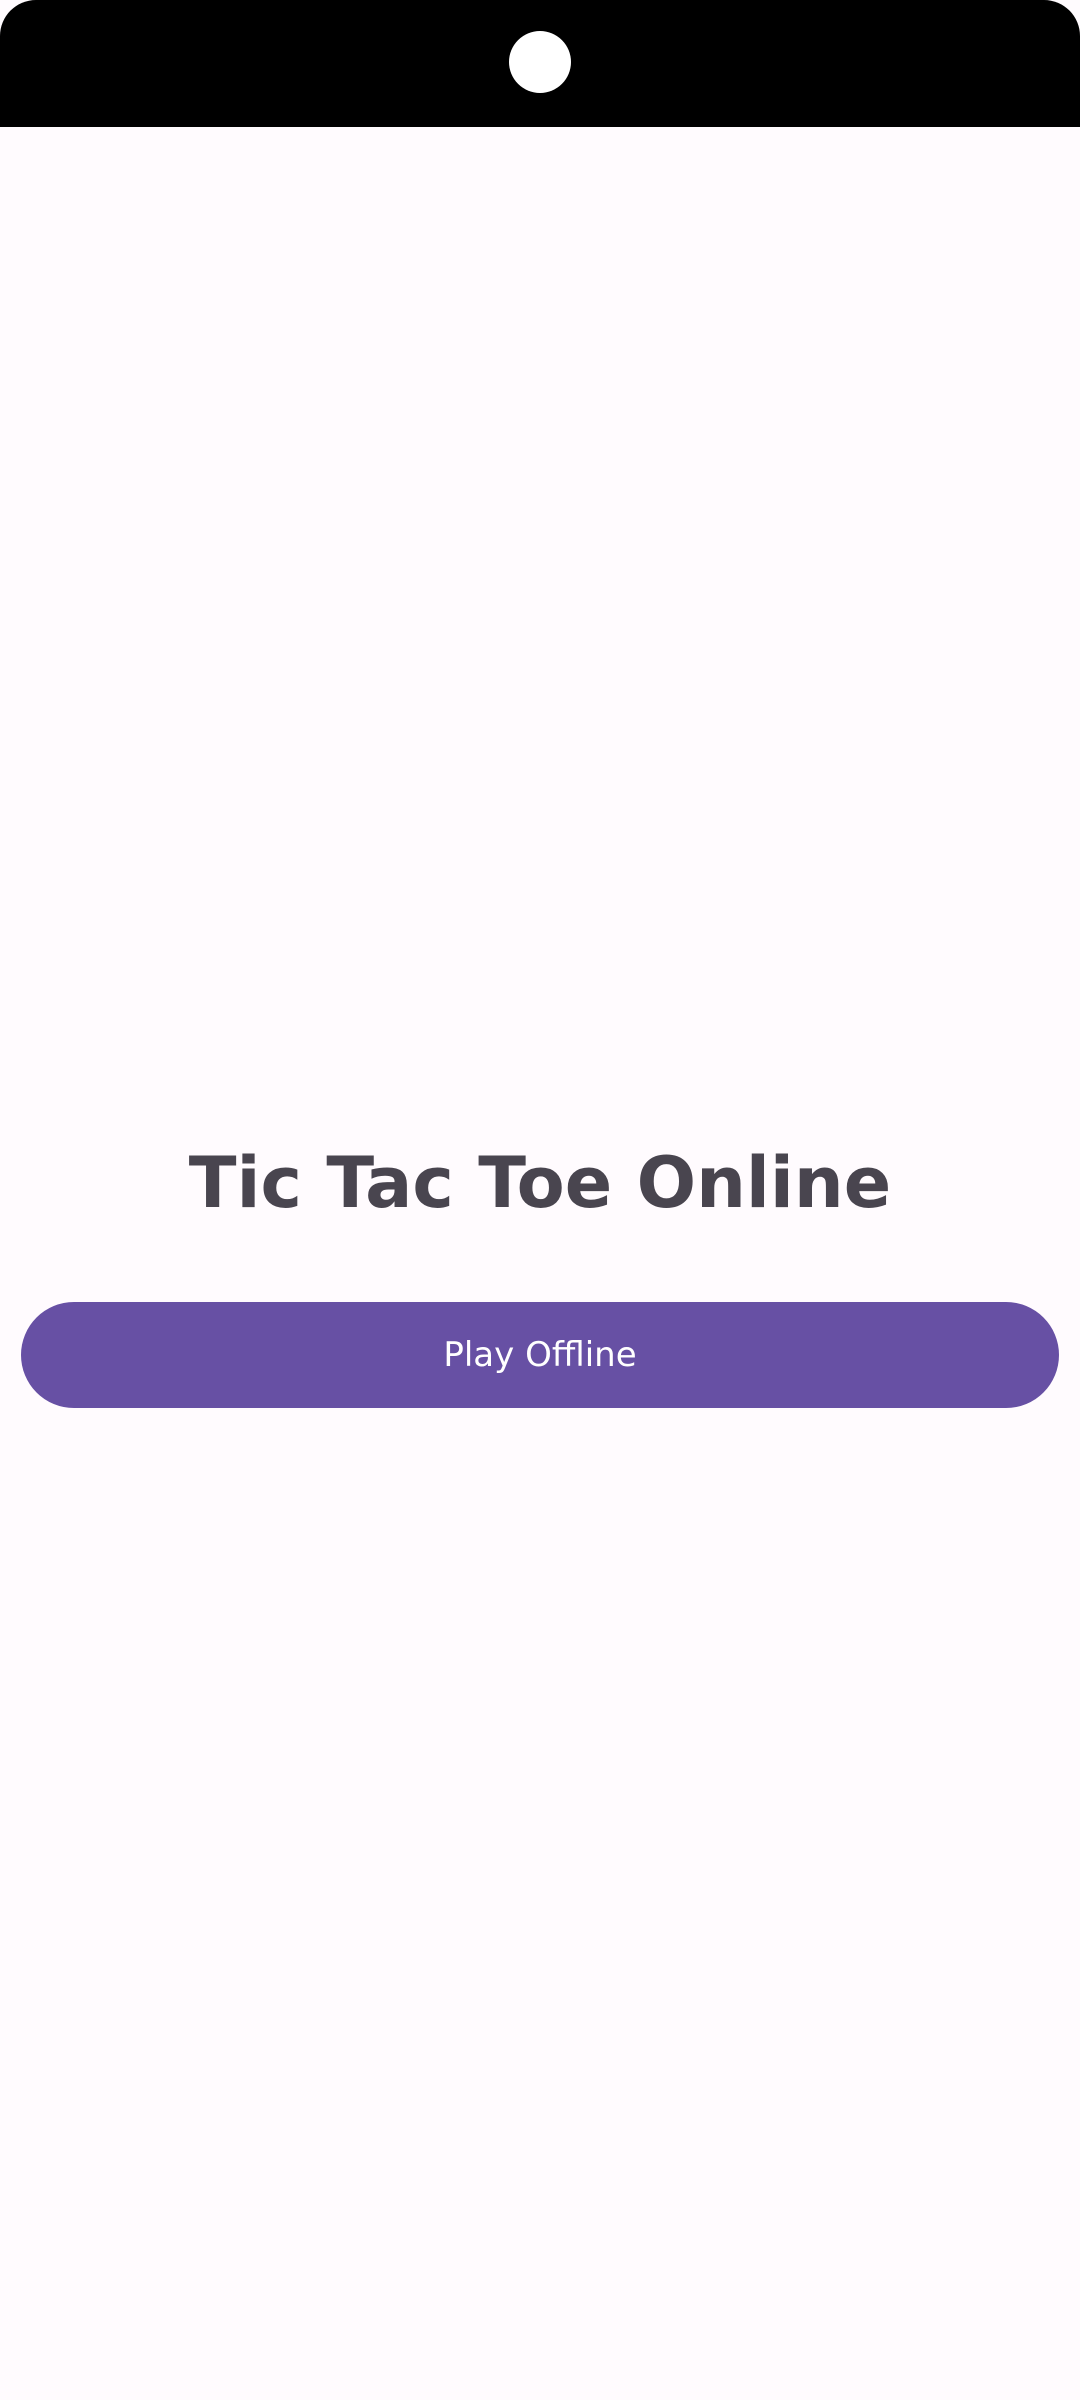  I want to click on page-title: Tic Tac Toe Online, so click(540, 1183).